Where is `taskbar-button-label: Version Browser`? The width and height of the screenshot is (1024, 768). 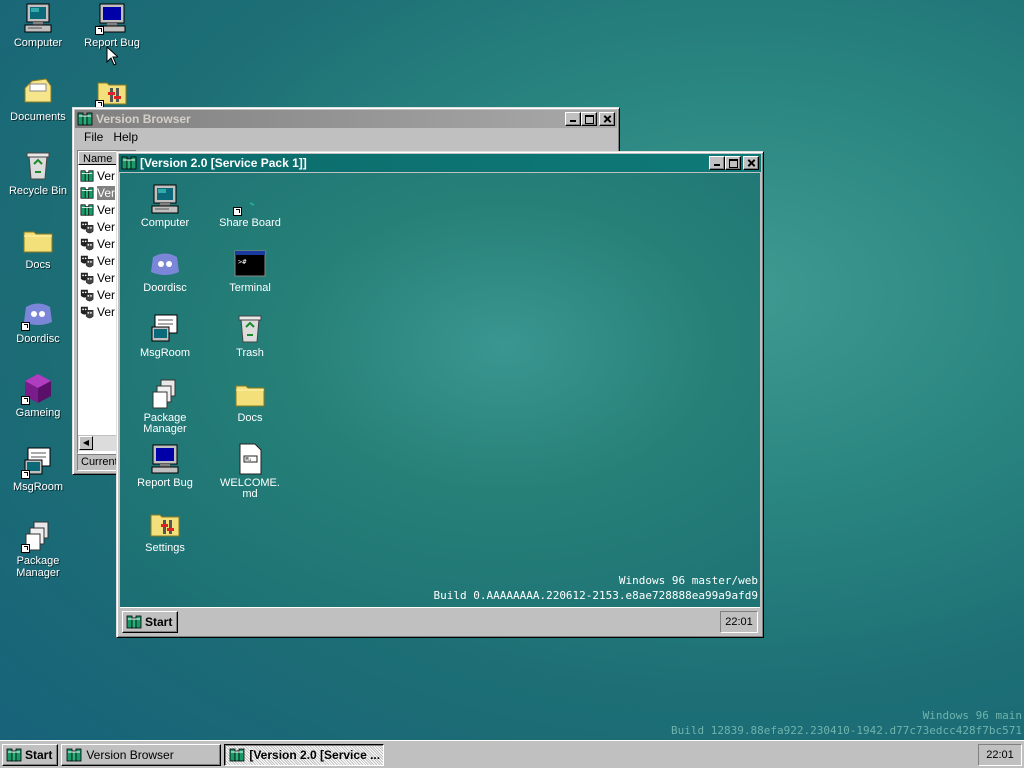 taskbar-button-label: Version Browser is located at coordinates (130, 754).